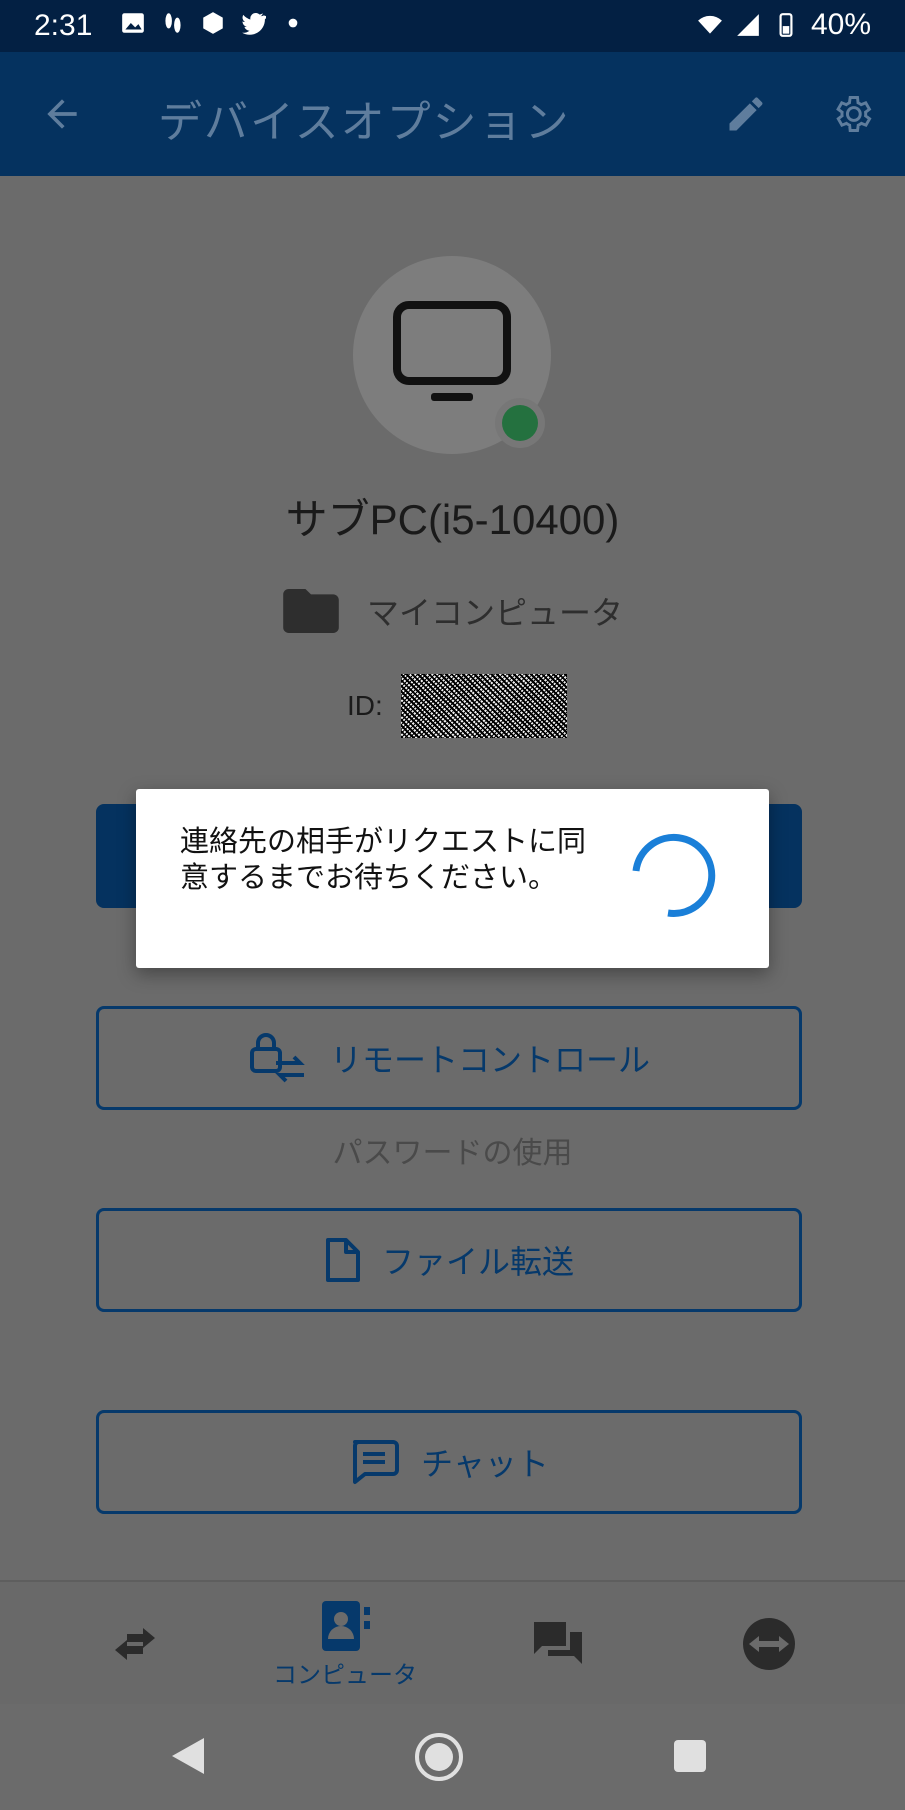  I want to click on notification-icons, so click(213, 23).